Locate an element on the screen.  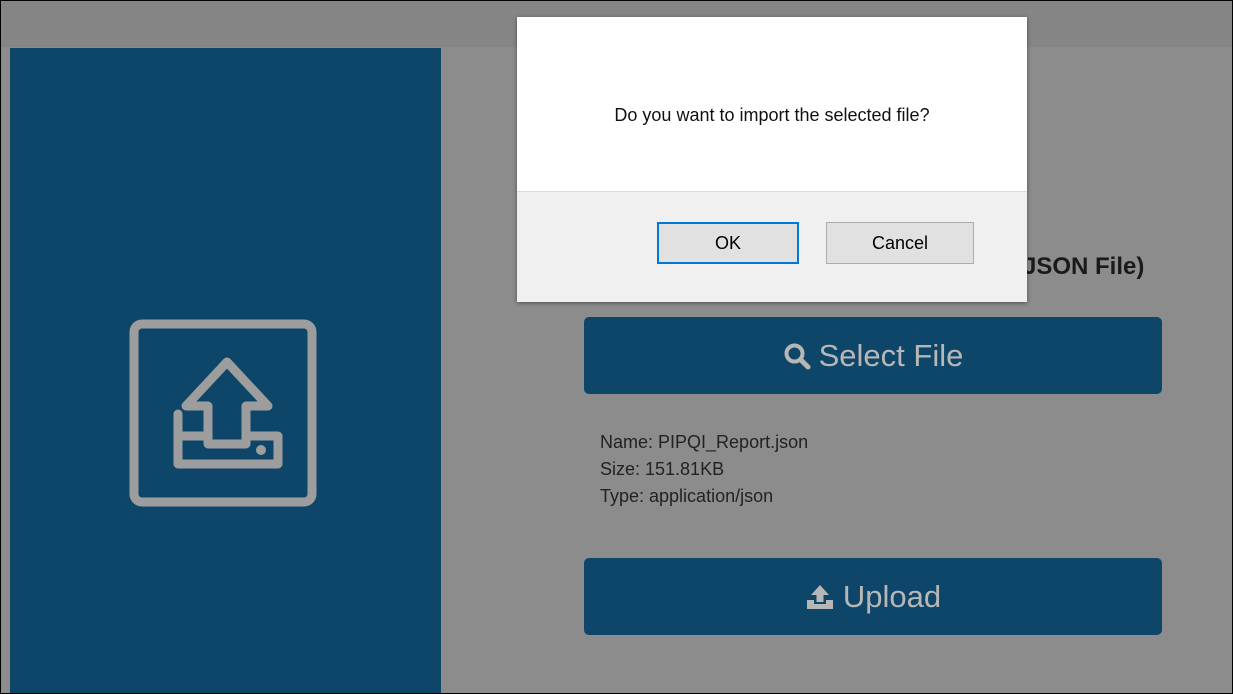
upload-button: Upload is located at coordinates (873, 596).